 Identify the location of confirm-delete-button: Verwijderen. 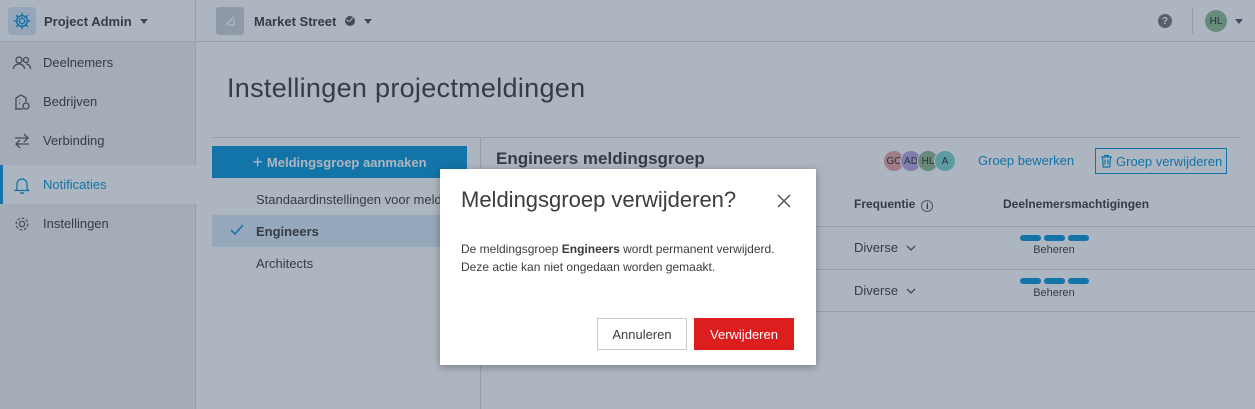
(744, 334).